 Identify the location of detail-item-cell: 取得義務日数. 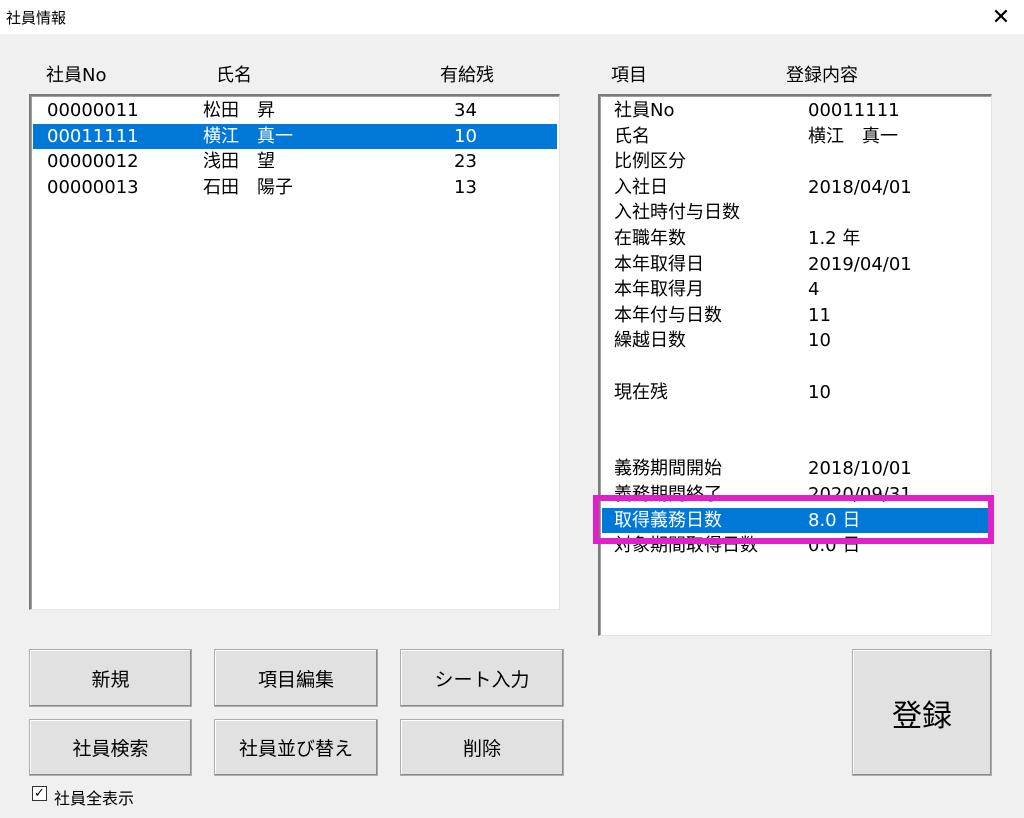
(668, 520).